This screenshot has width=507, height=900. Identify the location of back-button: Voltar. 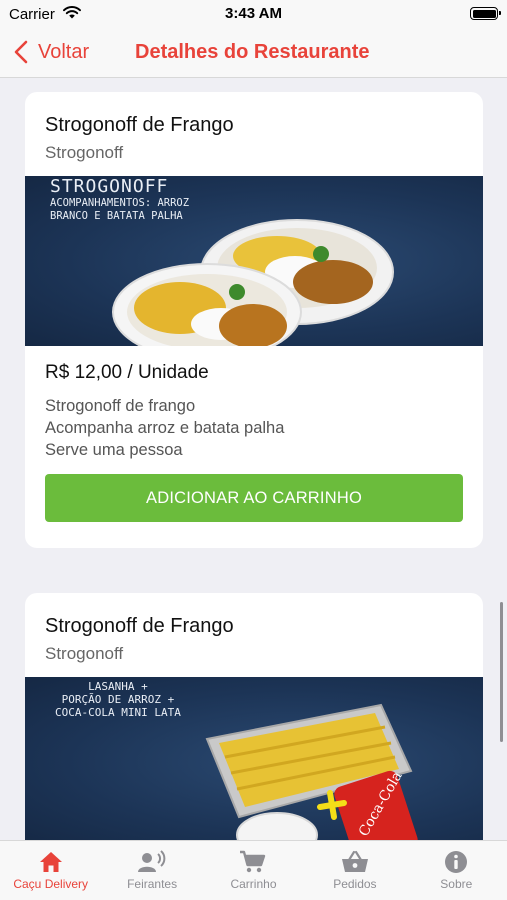
(51, 52).